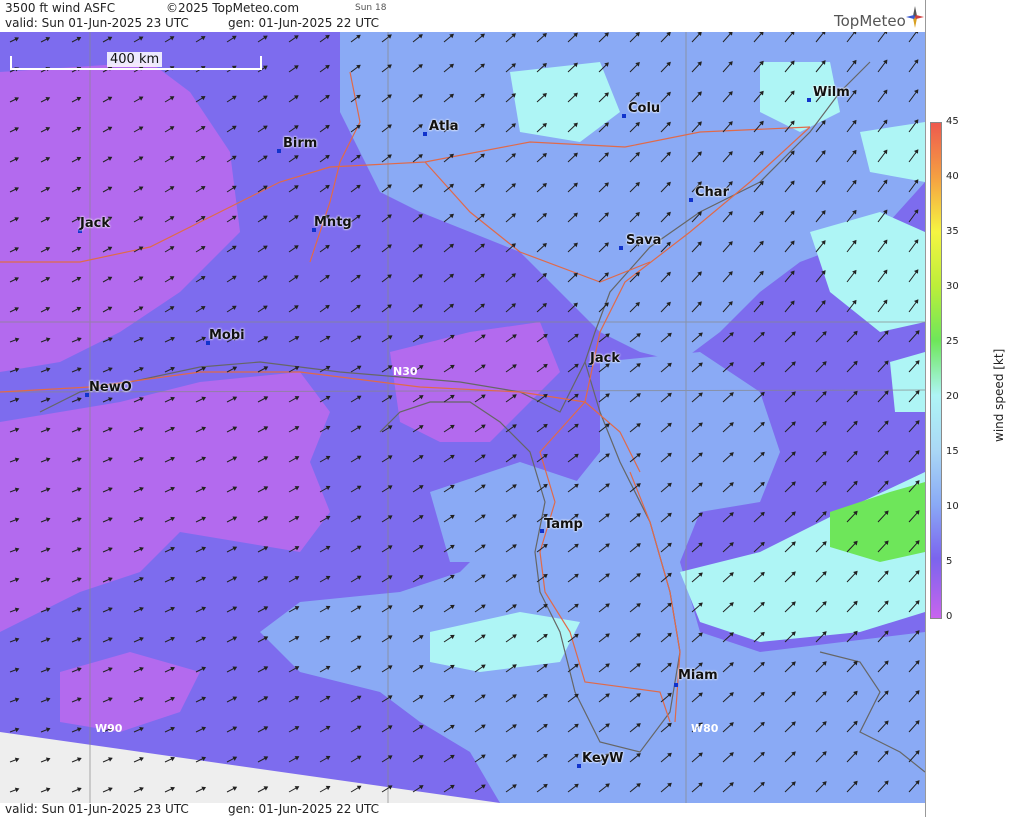  Describe the element at coordinates (333, 222) in the screenshot. I see `city-label: Mntg` at that location.